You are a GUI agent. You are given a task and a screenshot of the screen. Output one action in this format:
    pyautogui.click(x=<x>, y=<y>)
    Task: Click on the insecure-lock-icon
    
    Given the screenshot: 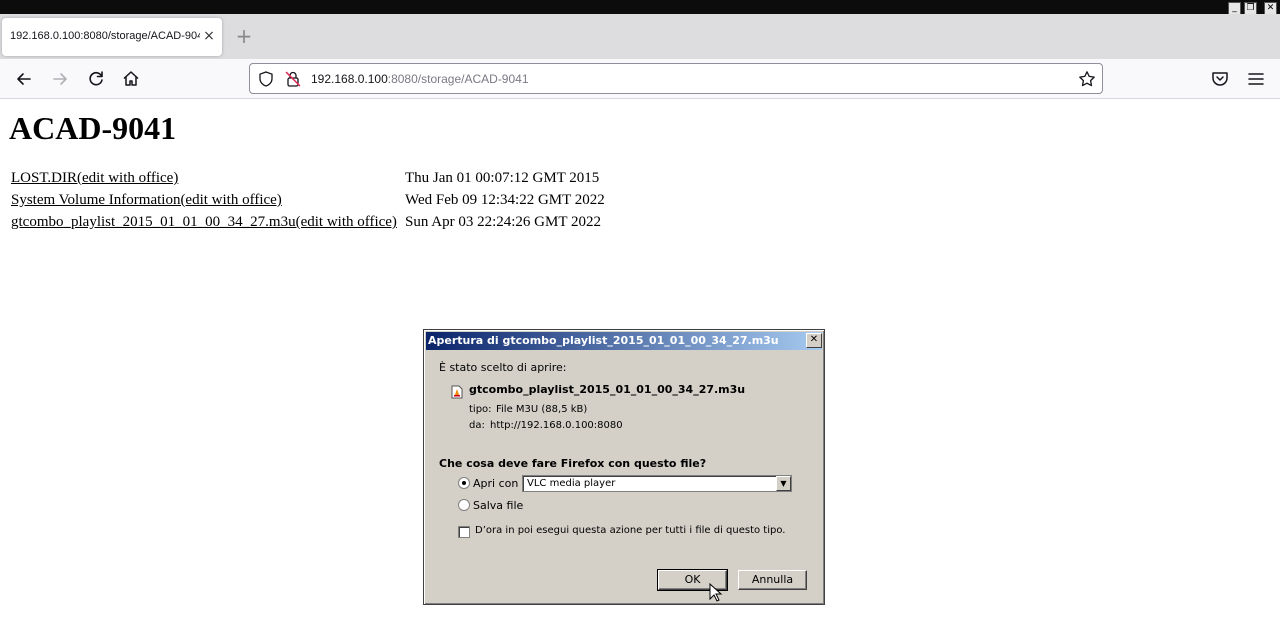 What is the action you would take?
    pyautogui.click(x=293, y=79)
    